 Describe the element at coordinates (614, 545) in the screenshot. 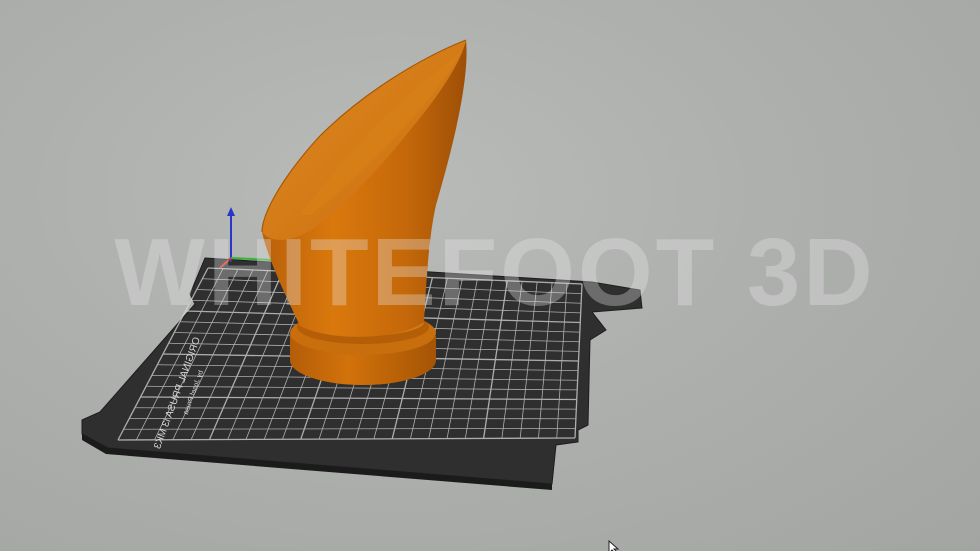

I see `mouse-cursor-icon` at that location.